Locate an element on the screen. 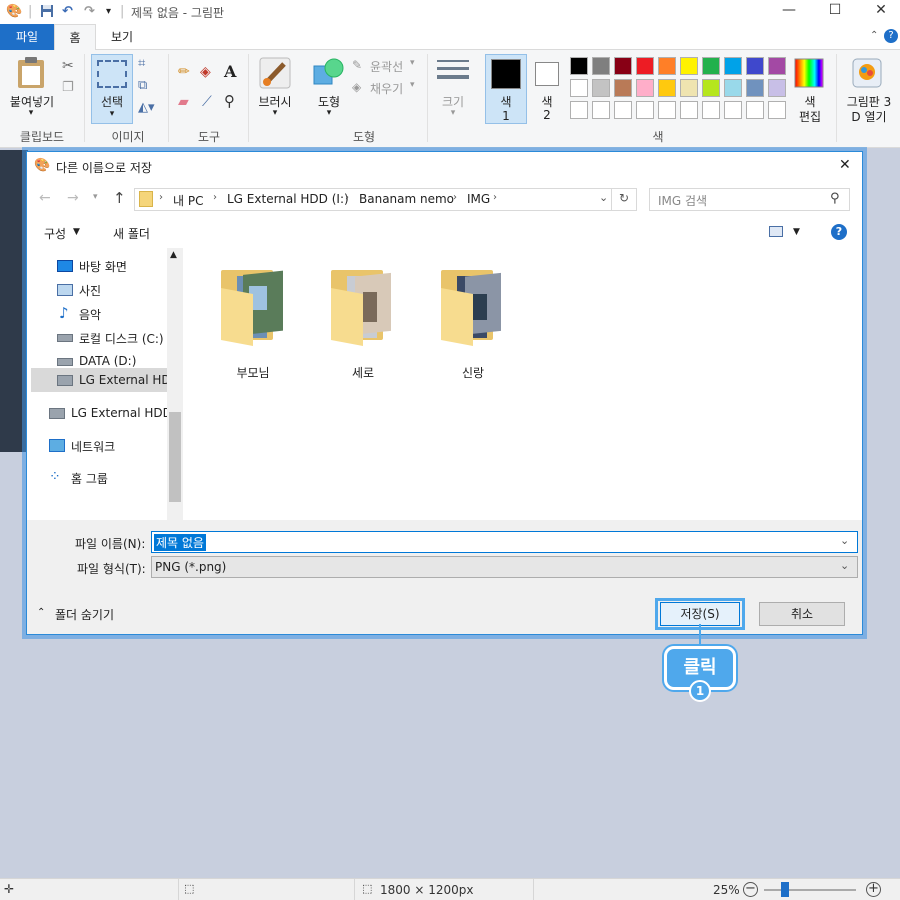 This screenshot has width=900, height=900. filetype-dropdown-icon: ⌄ is located at coordinates (844, 565).